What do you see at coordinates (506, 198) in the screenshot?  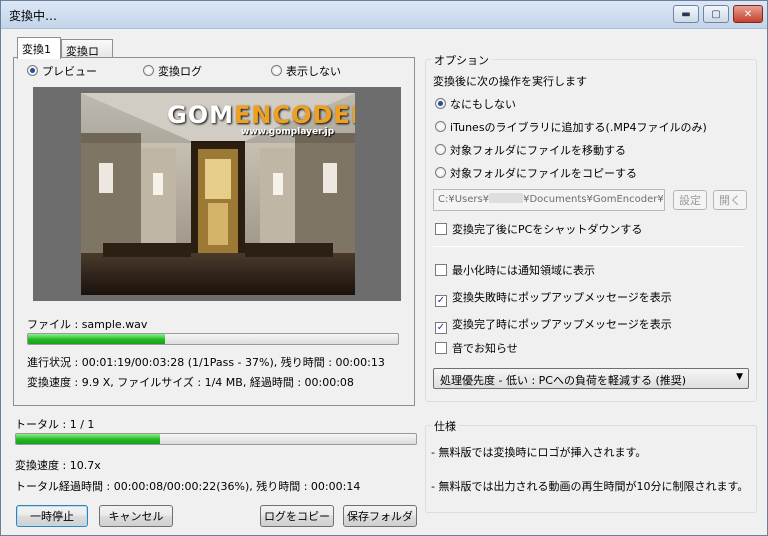 I see `redacted-username` at bounding box center [506, 198].